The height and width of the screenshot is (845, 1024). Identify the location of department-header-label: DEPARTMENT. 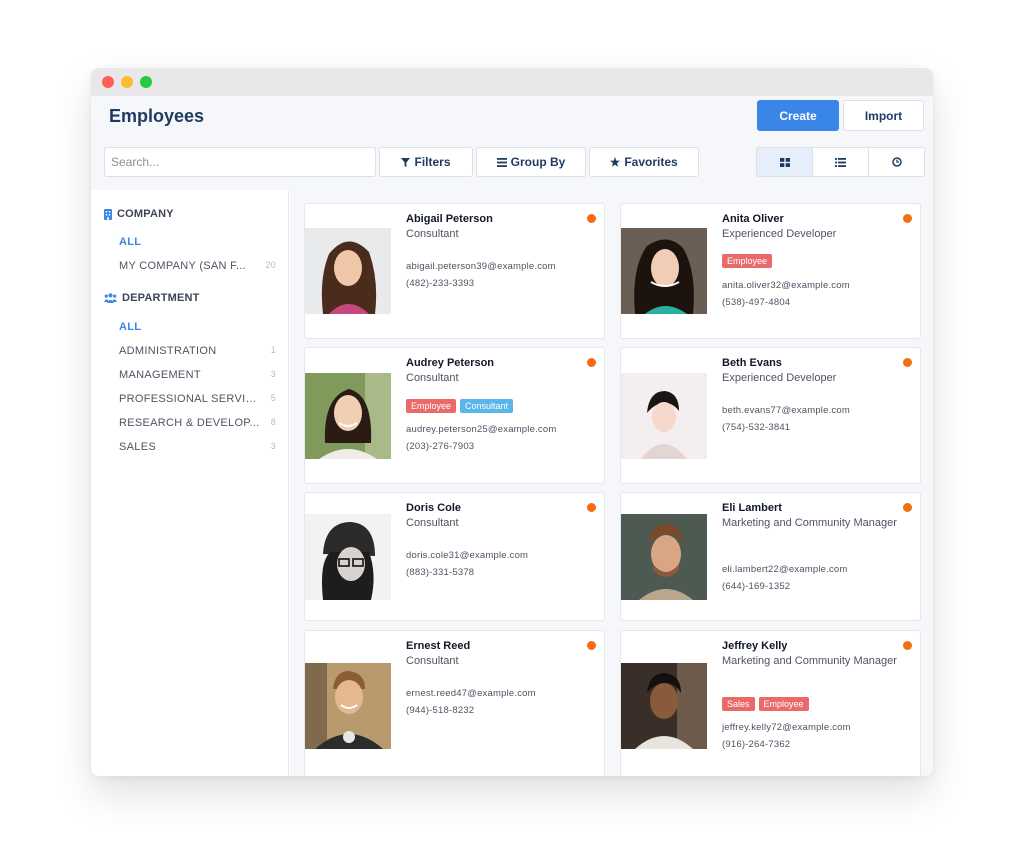
(161, 298).